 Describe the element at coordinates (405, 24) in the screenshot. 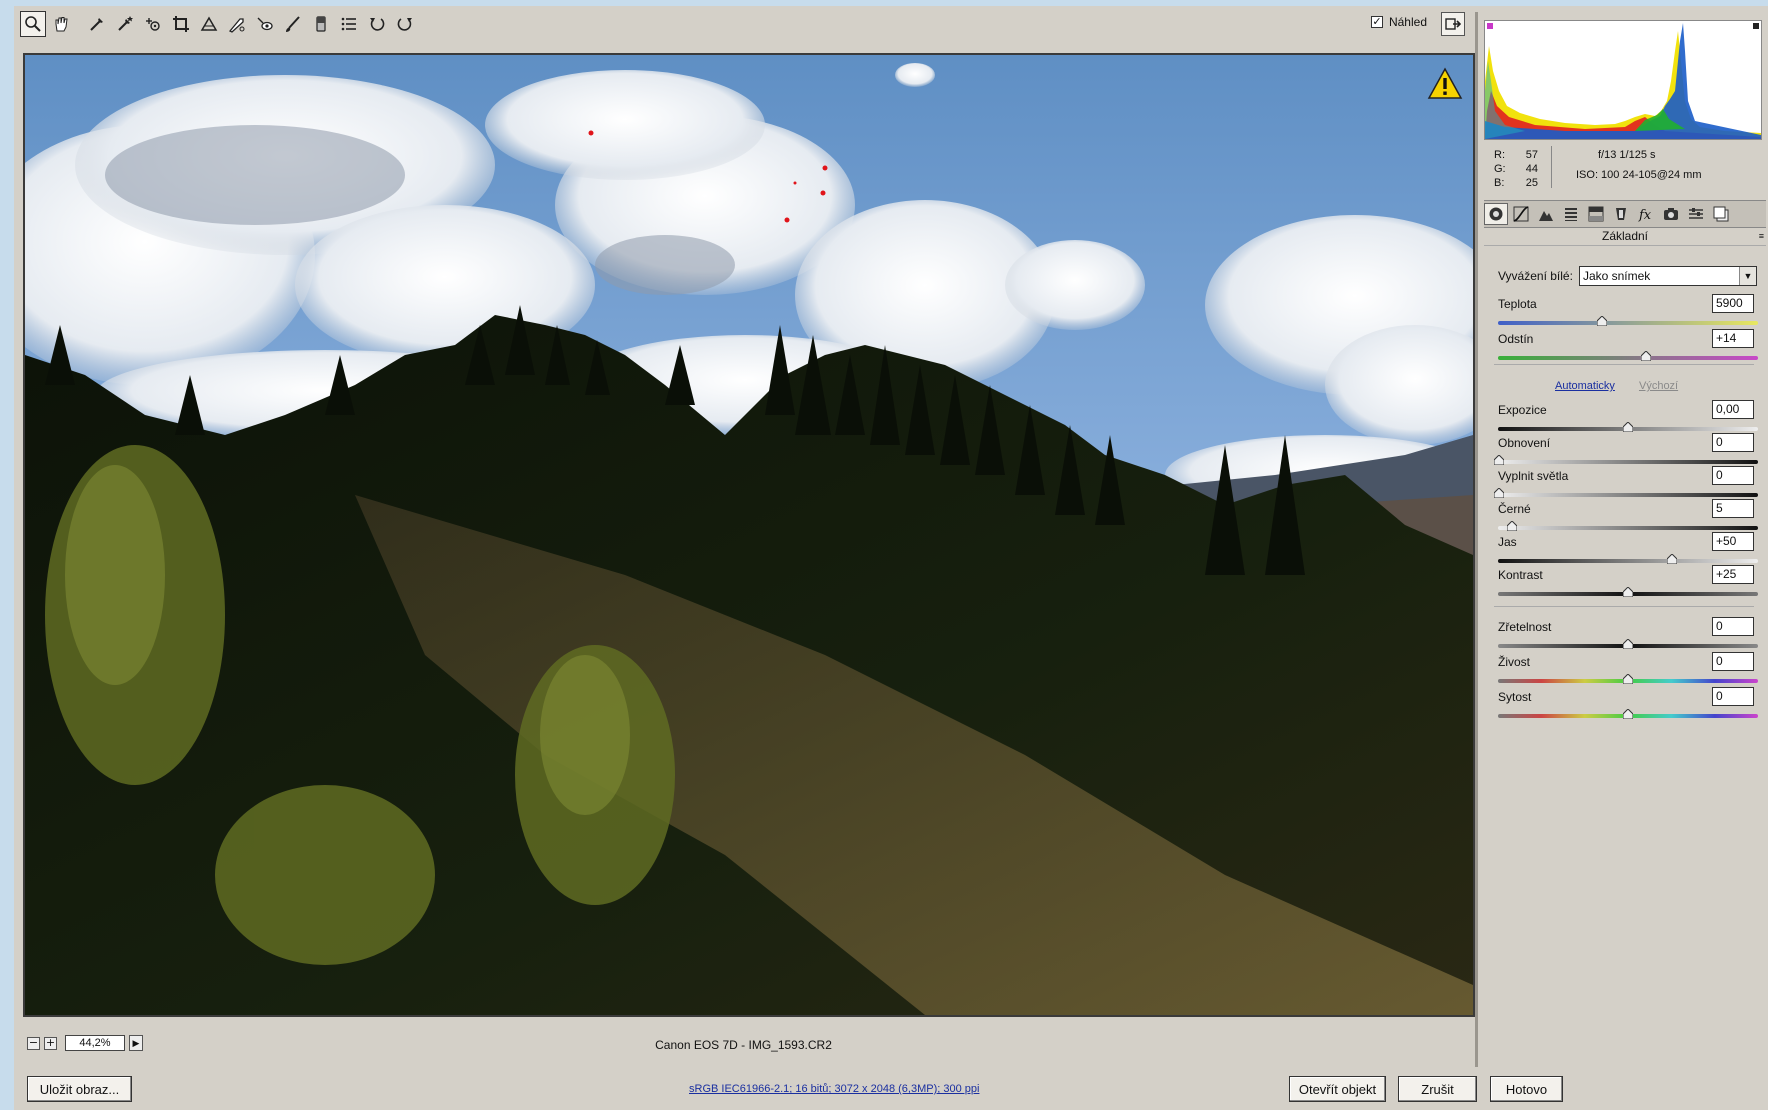

I see `rotate-cw-icon` at that location.